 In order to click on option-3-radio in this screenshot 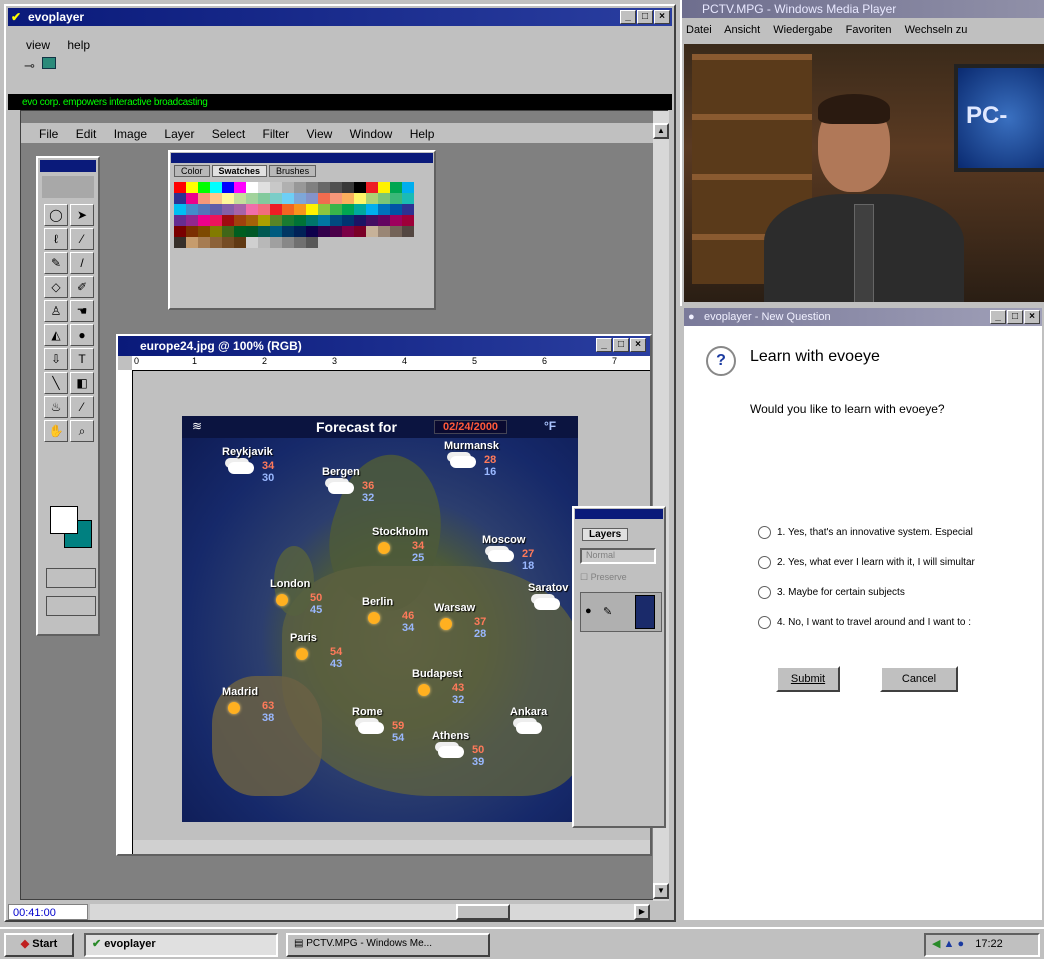, I will do `click(764, 592)`.